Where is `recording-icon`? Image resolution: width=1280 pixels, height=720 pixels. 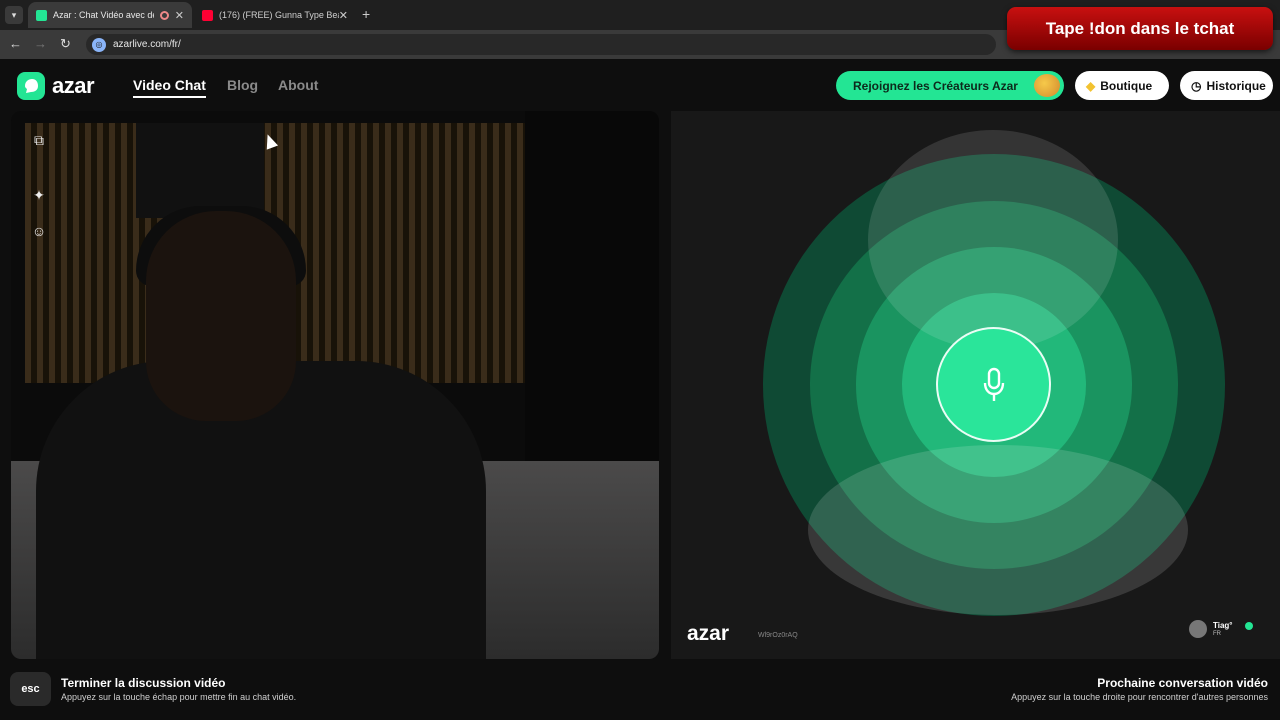
recording-icon is located at coordinates (164, 15).